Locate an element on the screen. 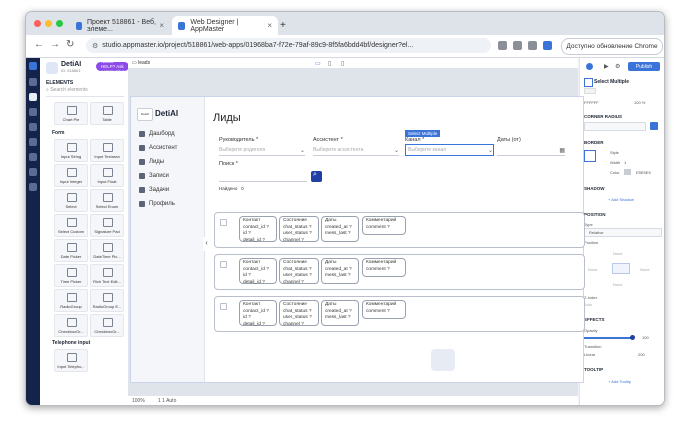  appmaster-logo-icon is located at coordinates (33, 66).